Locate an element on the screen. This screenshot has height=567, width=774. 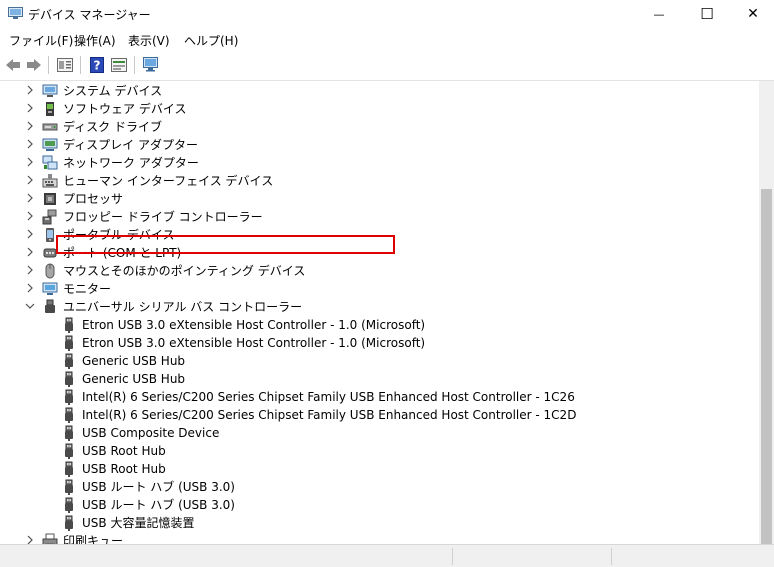
category-label: マウスとそのほかのポインティング デバイス is located at coordinates (184, 271).